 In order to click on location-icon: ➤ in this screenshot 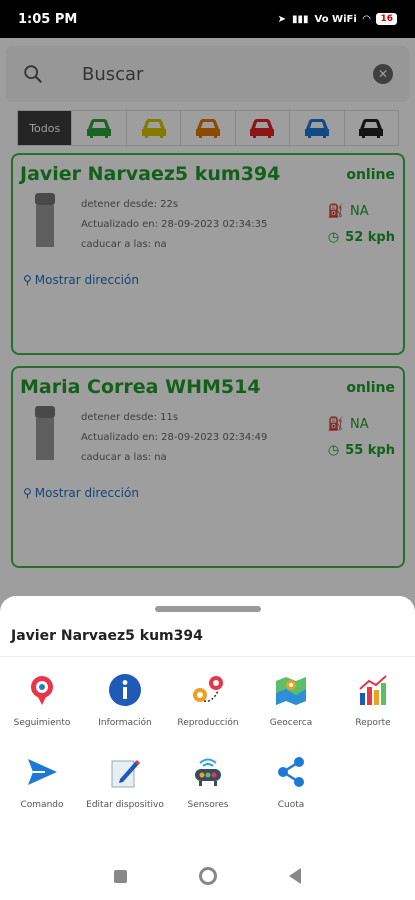, I will do `click(281, 19)`.